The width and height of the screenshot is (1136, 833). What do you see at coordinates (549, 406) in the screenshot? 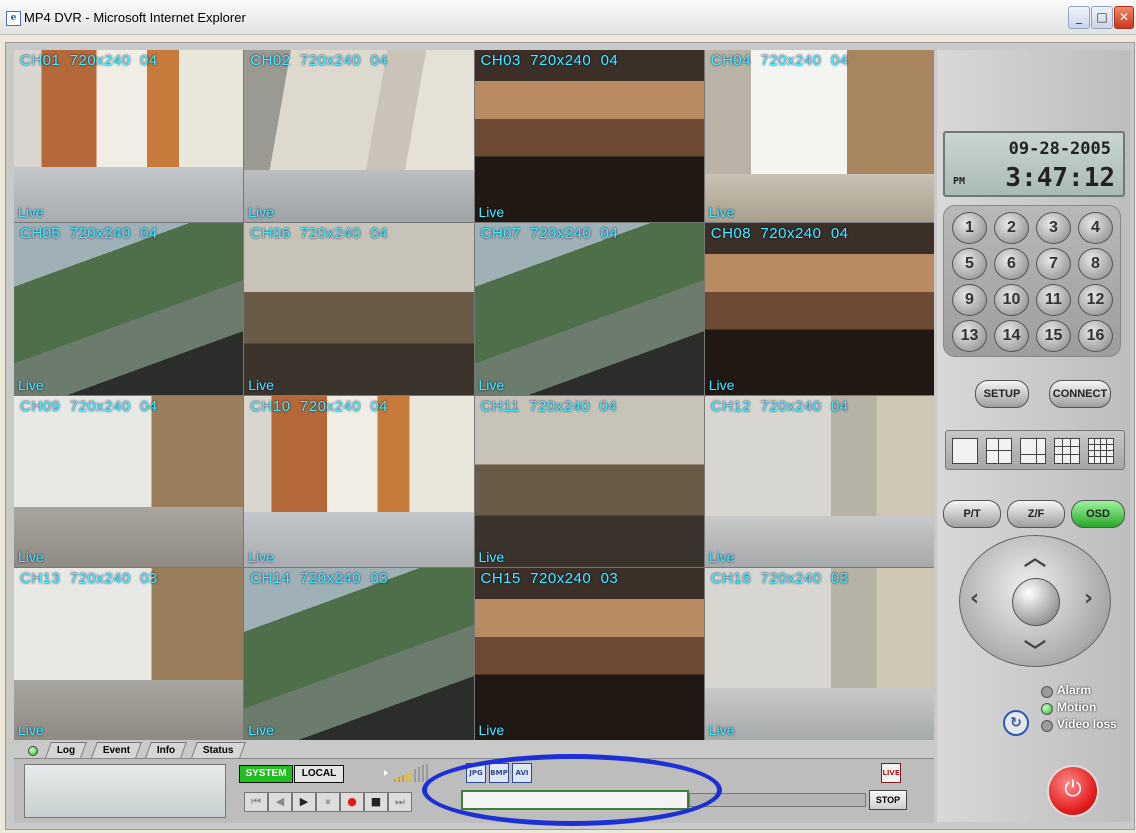
I see `channel-label: CH11 720x240 04` at bounding box center [549, 406].